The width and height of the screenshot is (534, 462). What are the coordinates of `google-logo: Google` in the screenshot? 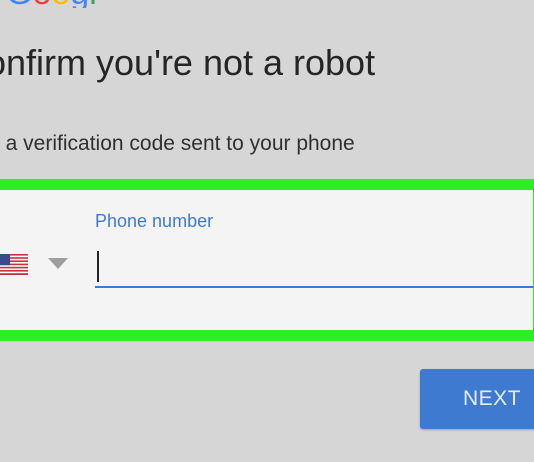 It's located at (52, 4).